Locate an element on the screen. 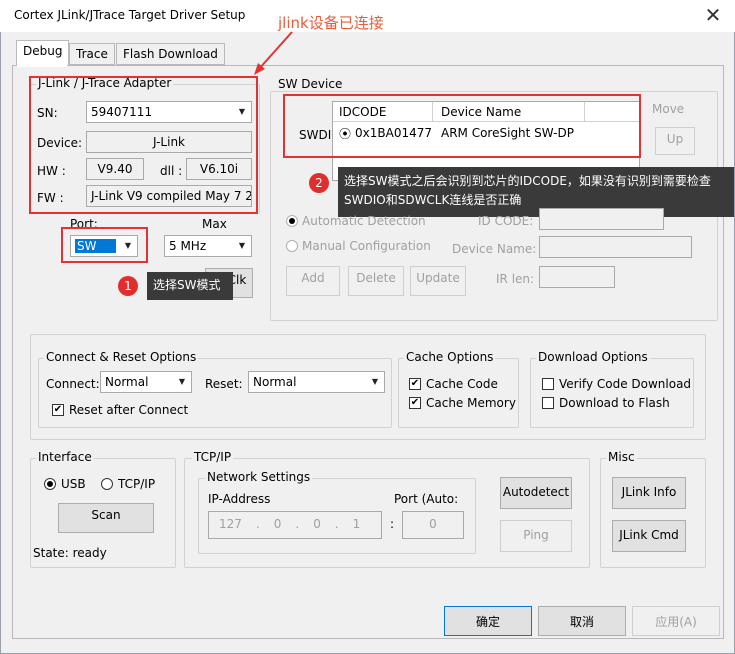 This screenshot has height=654, width=735. up-button: Up is located at coordinates (675, 141).